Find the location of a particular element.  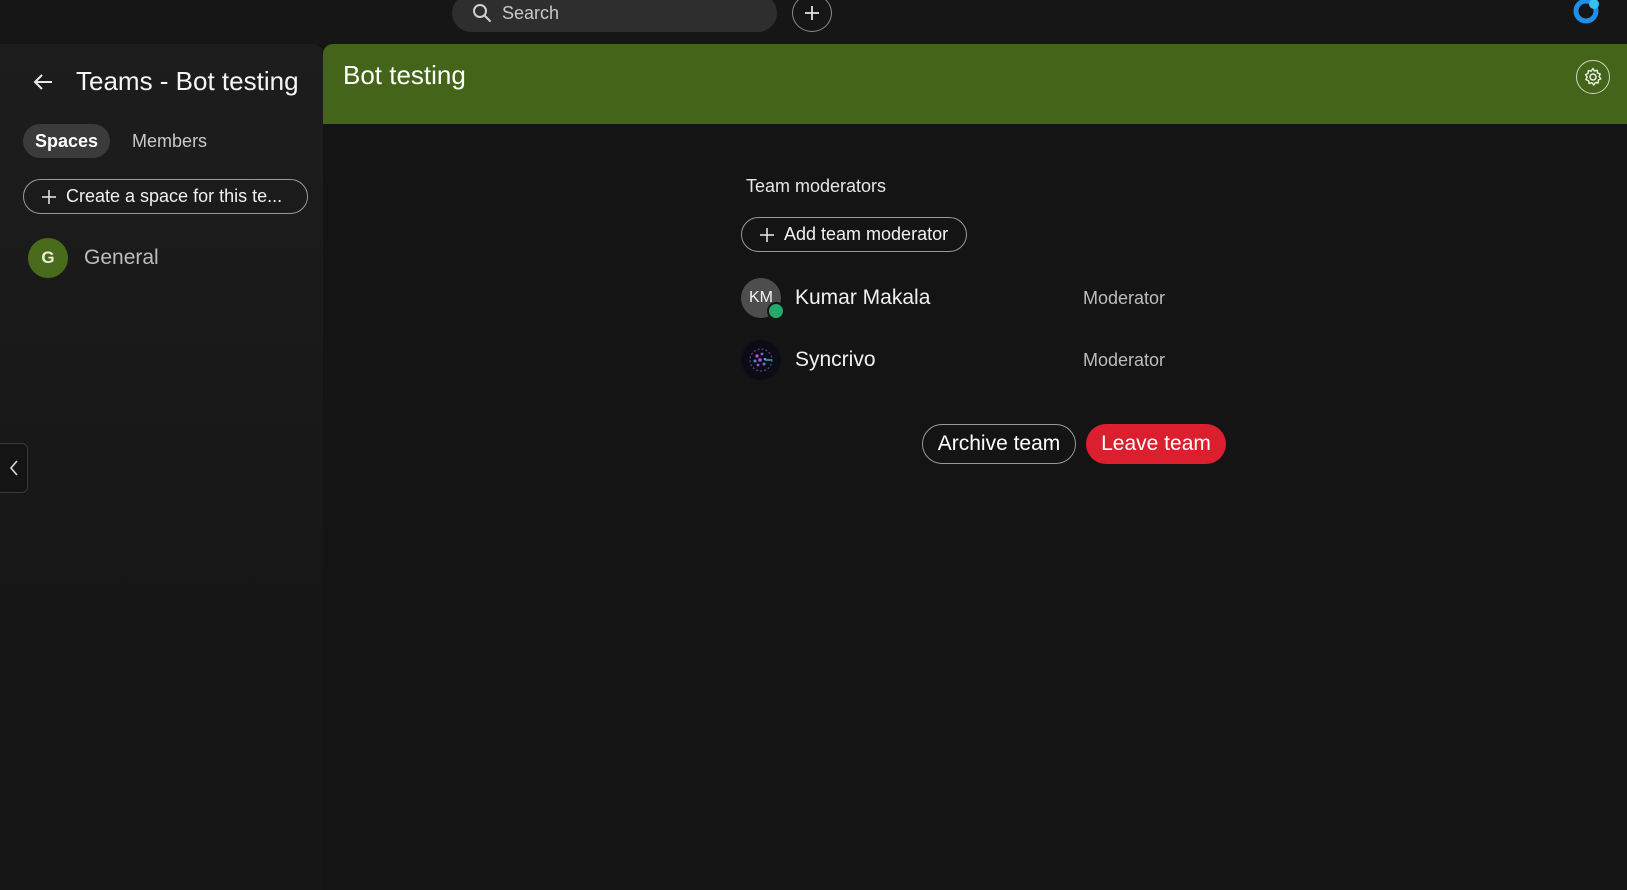

top-bar: Search is located at coordinates (813, 22).